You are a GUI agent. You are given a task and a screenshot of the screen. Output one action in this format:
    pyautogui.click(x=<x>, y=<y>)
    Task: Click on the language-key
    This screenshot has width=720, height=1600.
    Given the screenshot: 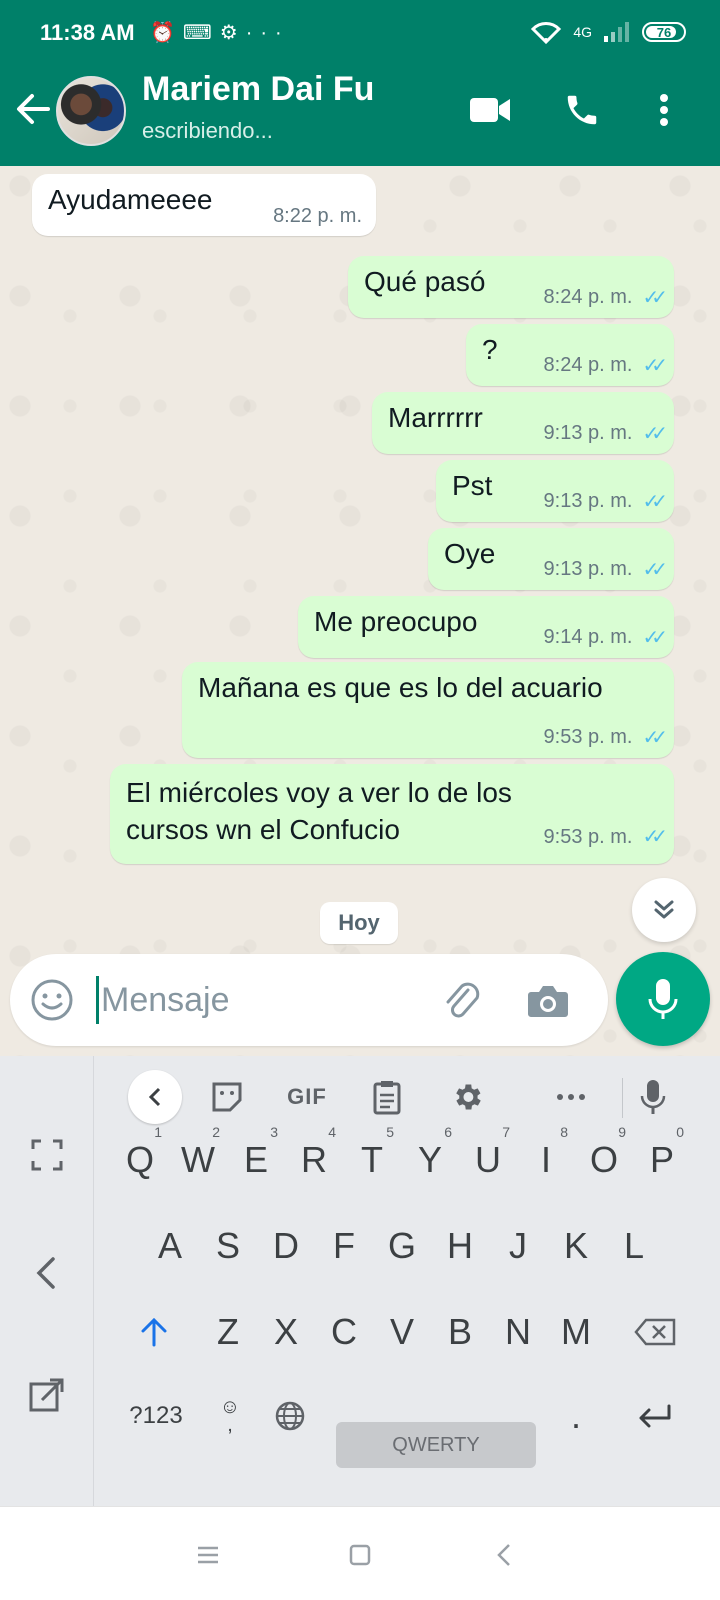 What is the action you would take?
    pyautogui.click(x=290, y=1416)
    